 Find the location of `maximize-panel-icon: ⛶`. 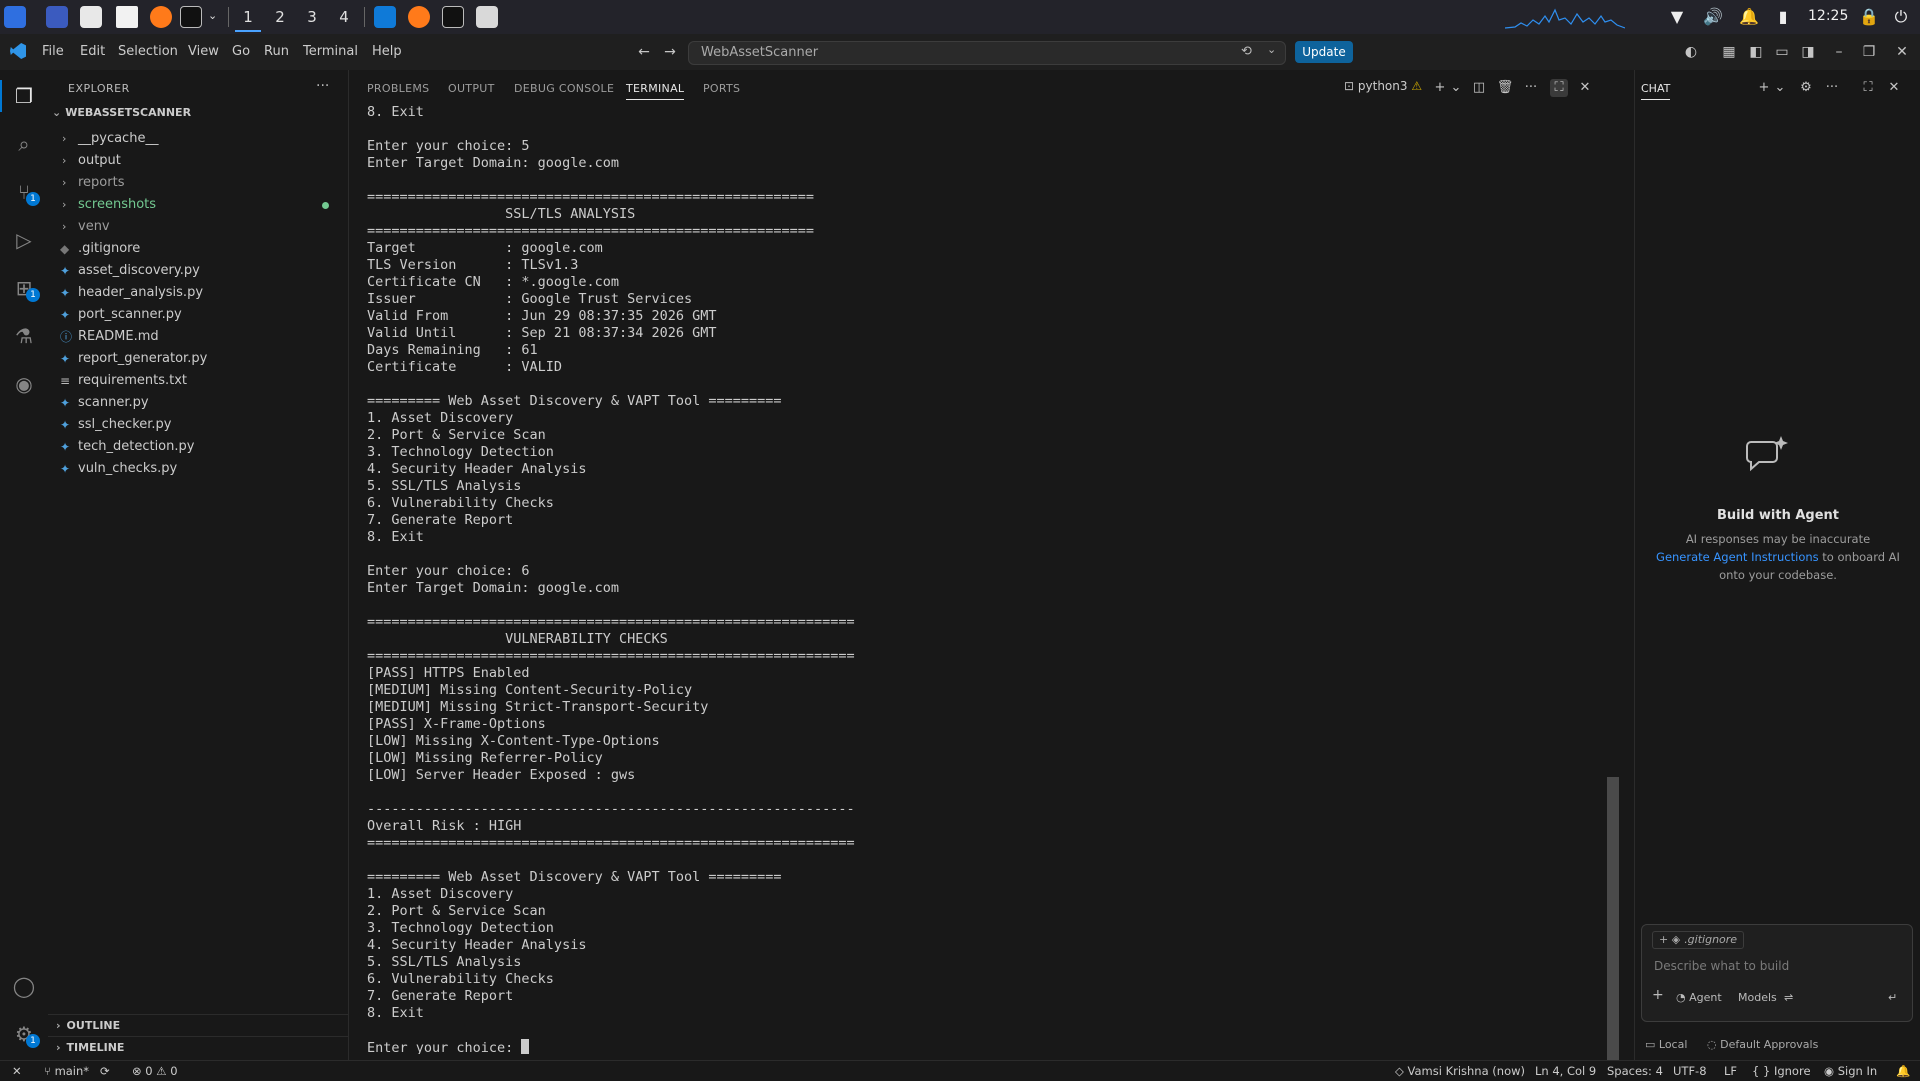

maximize-panel-icon: ⛶ is located at coordinates (1559, 88).